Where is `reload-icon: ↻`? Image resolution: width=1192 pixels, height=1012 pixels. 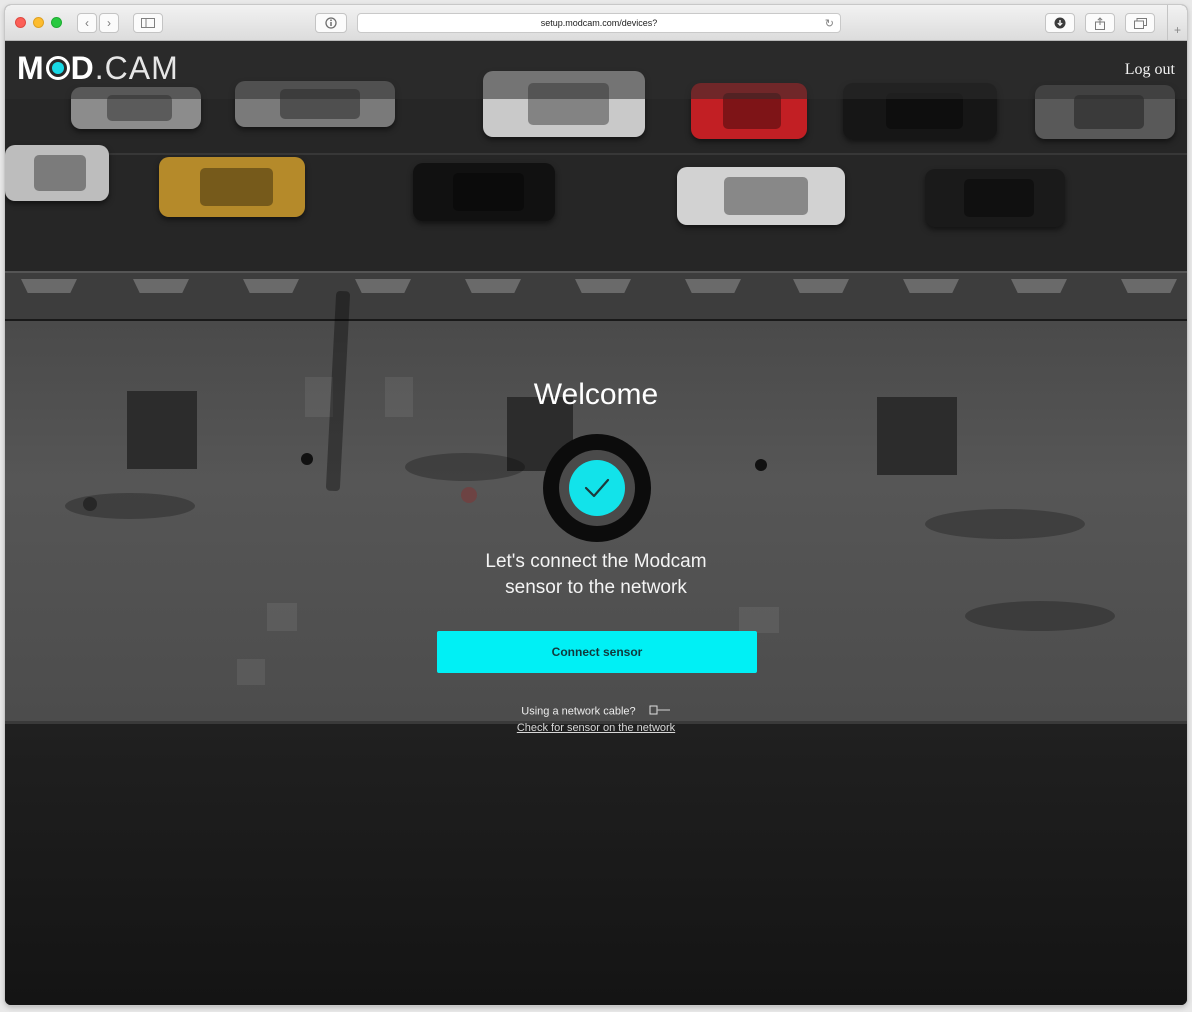
reload-icon: ↻ is located at coordinates (829, 23).